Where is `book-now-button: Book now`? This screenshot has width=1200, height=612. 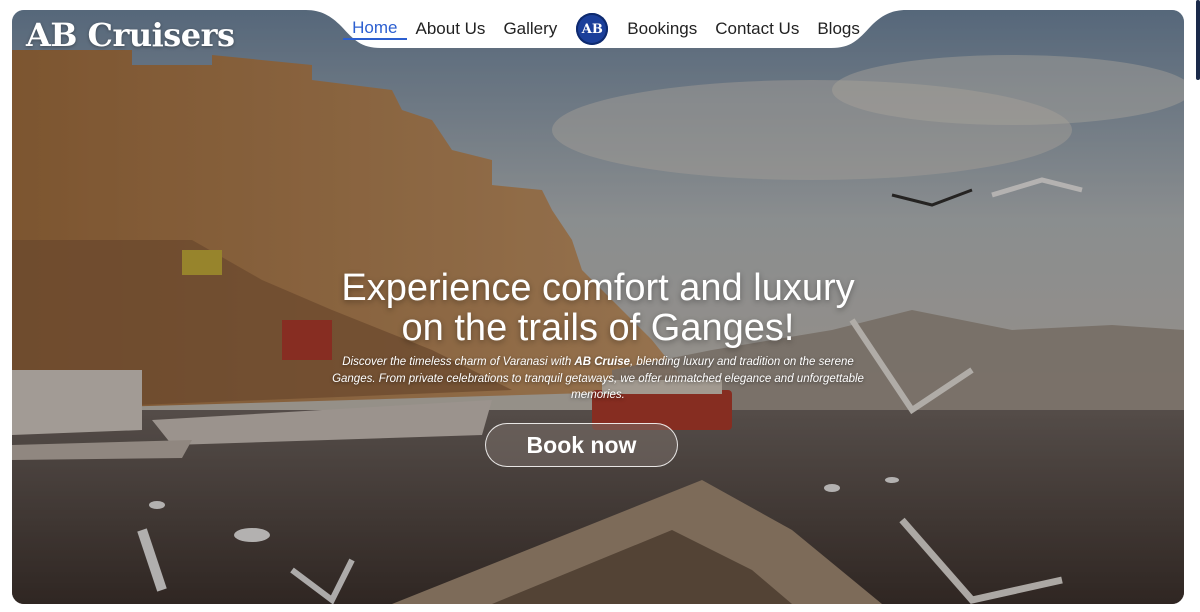
book-now-button: Book now is located at coordinates (581, 445).